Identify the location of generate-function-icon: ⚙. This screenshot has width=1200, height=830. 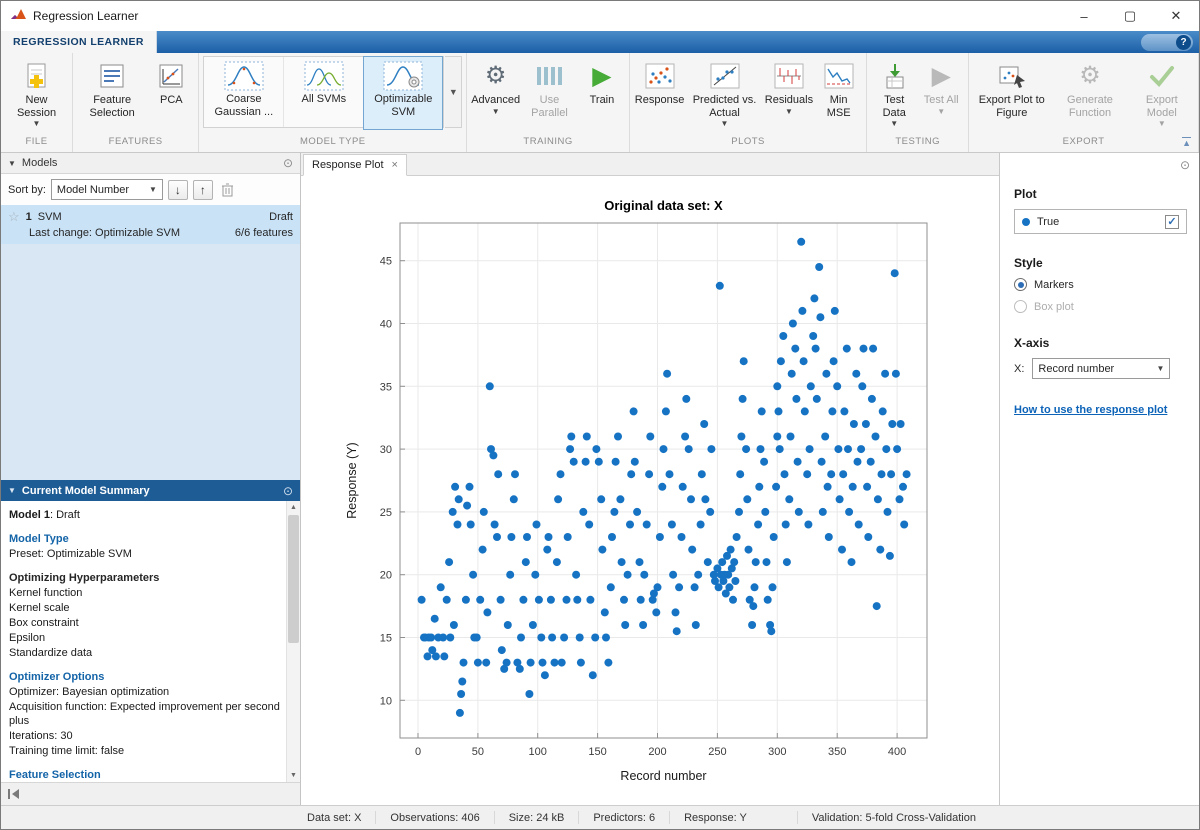
(1090, 75).